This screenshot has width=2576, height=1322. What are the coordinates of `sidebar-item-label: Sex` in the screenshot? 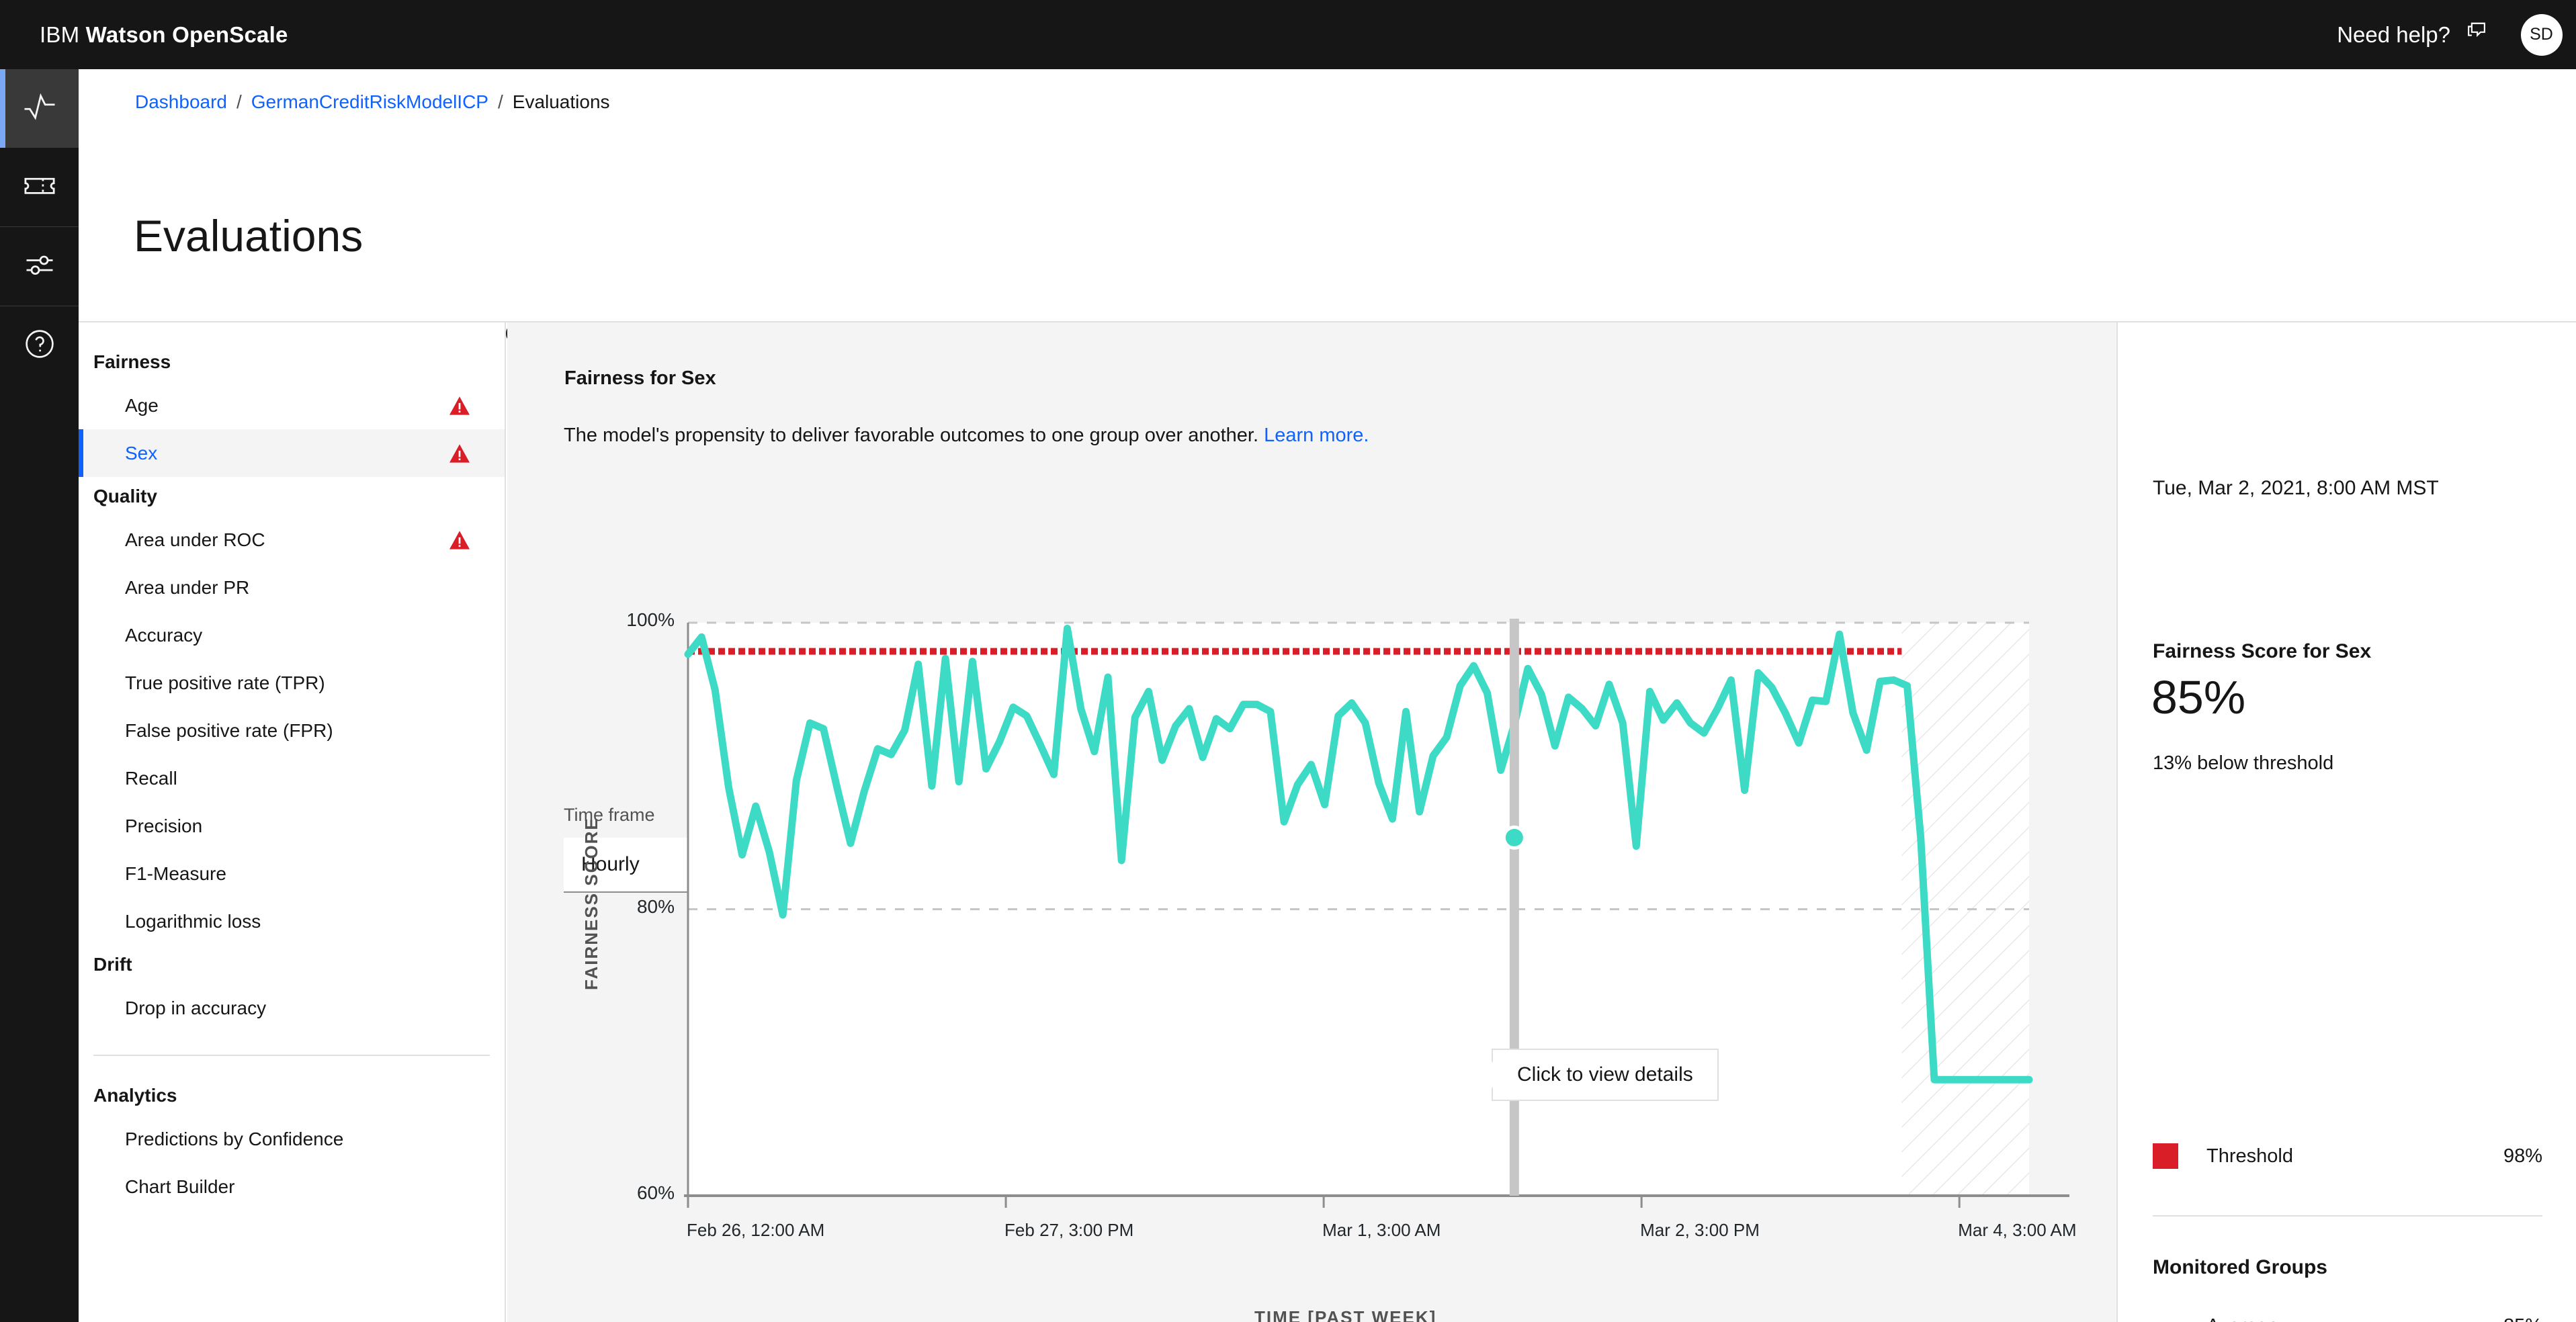 It's located at (141, 453).